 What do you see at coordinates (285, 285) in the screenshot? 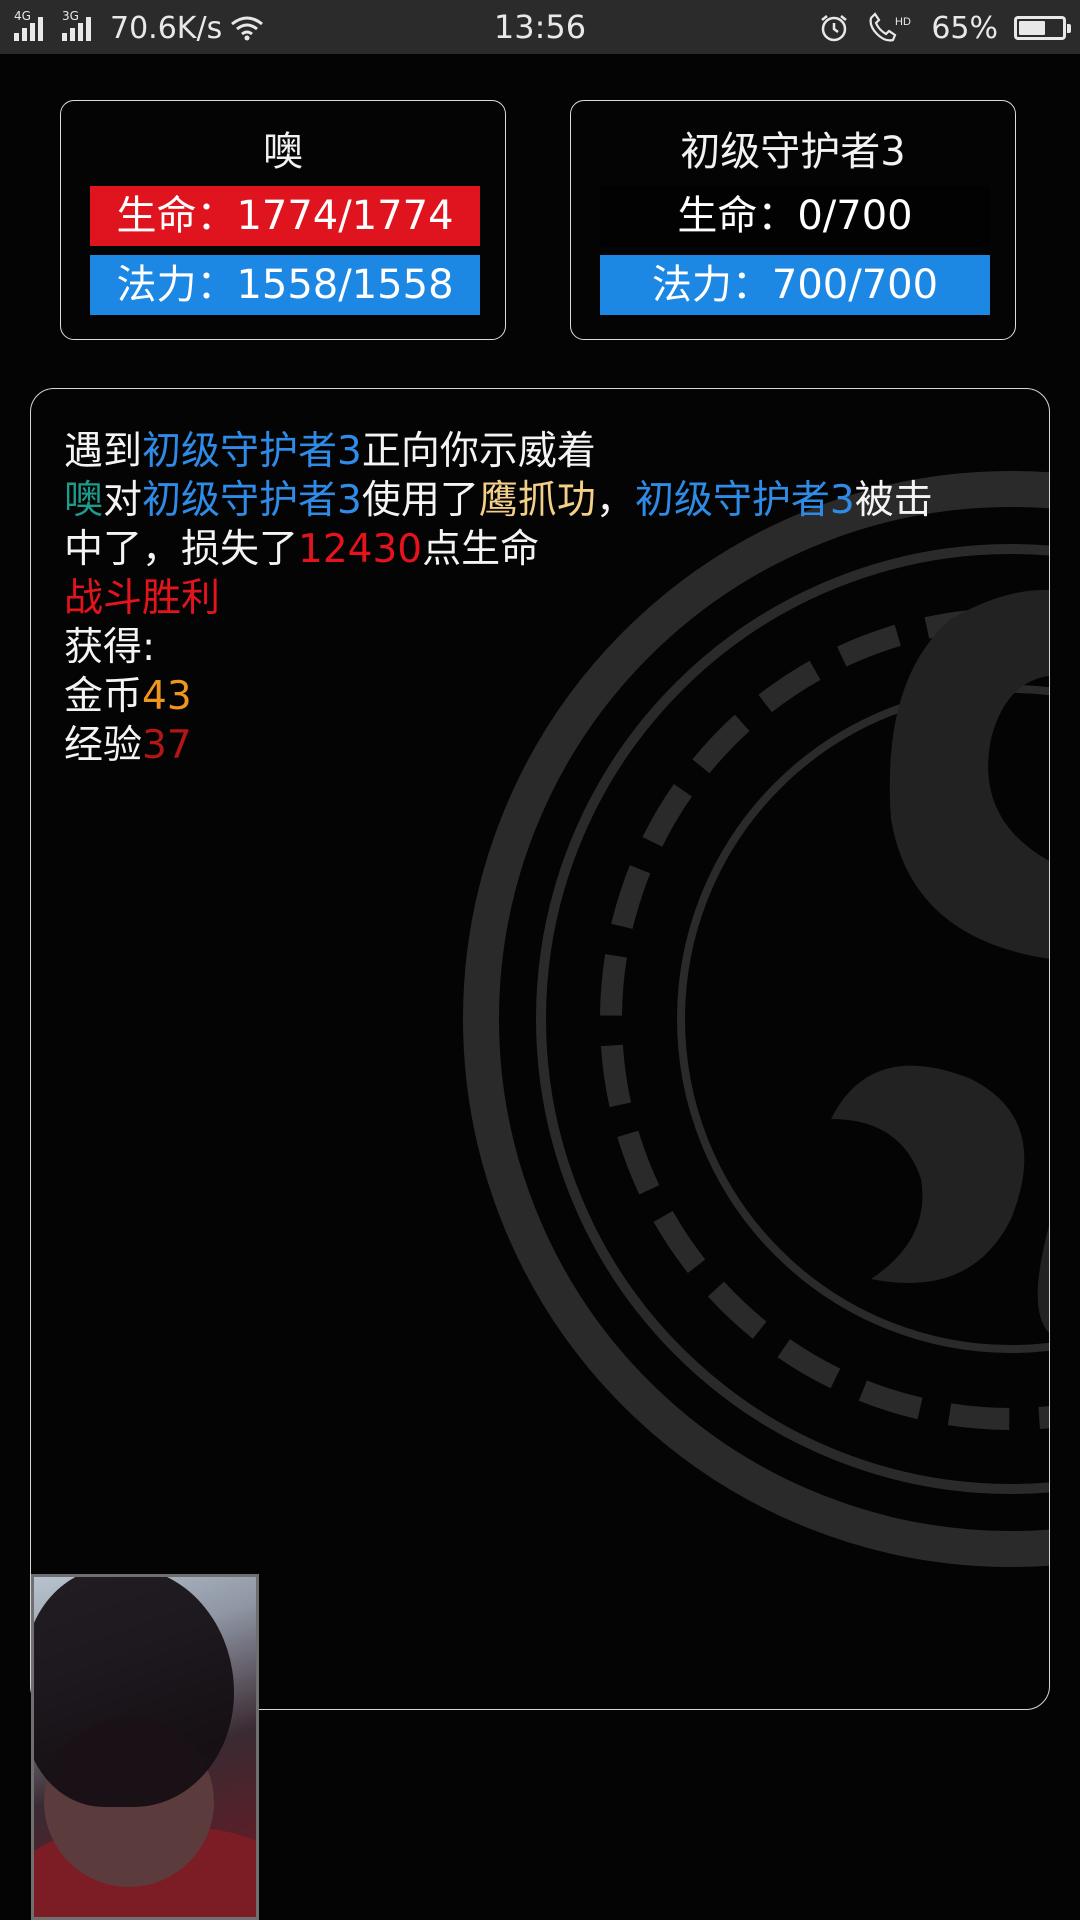
I see `player-mp-bar: 法力：1558/1558` at bounding box center [285, 285].